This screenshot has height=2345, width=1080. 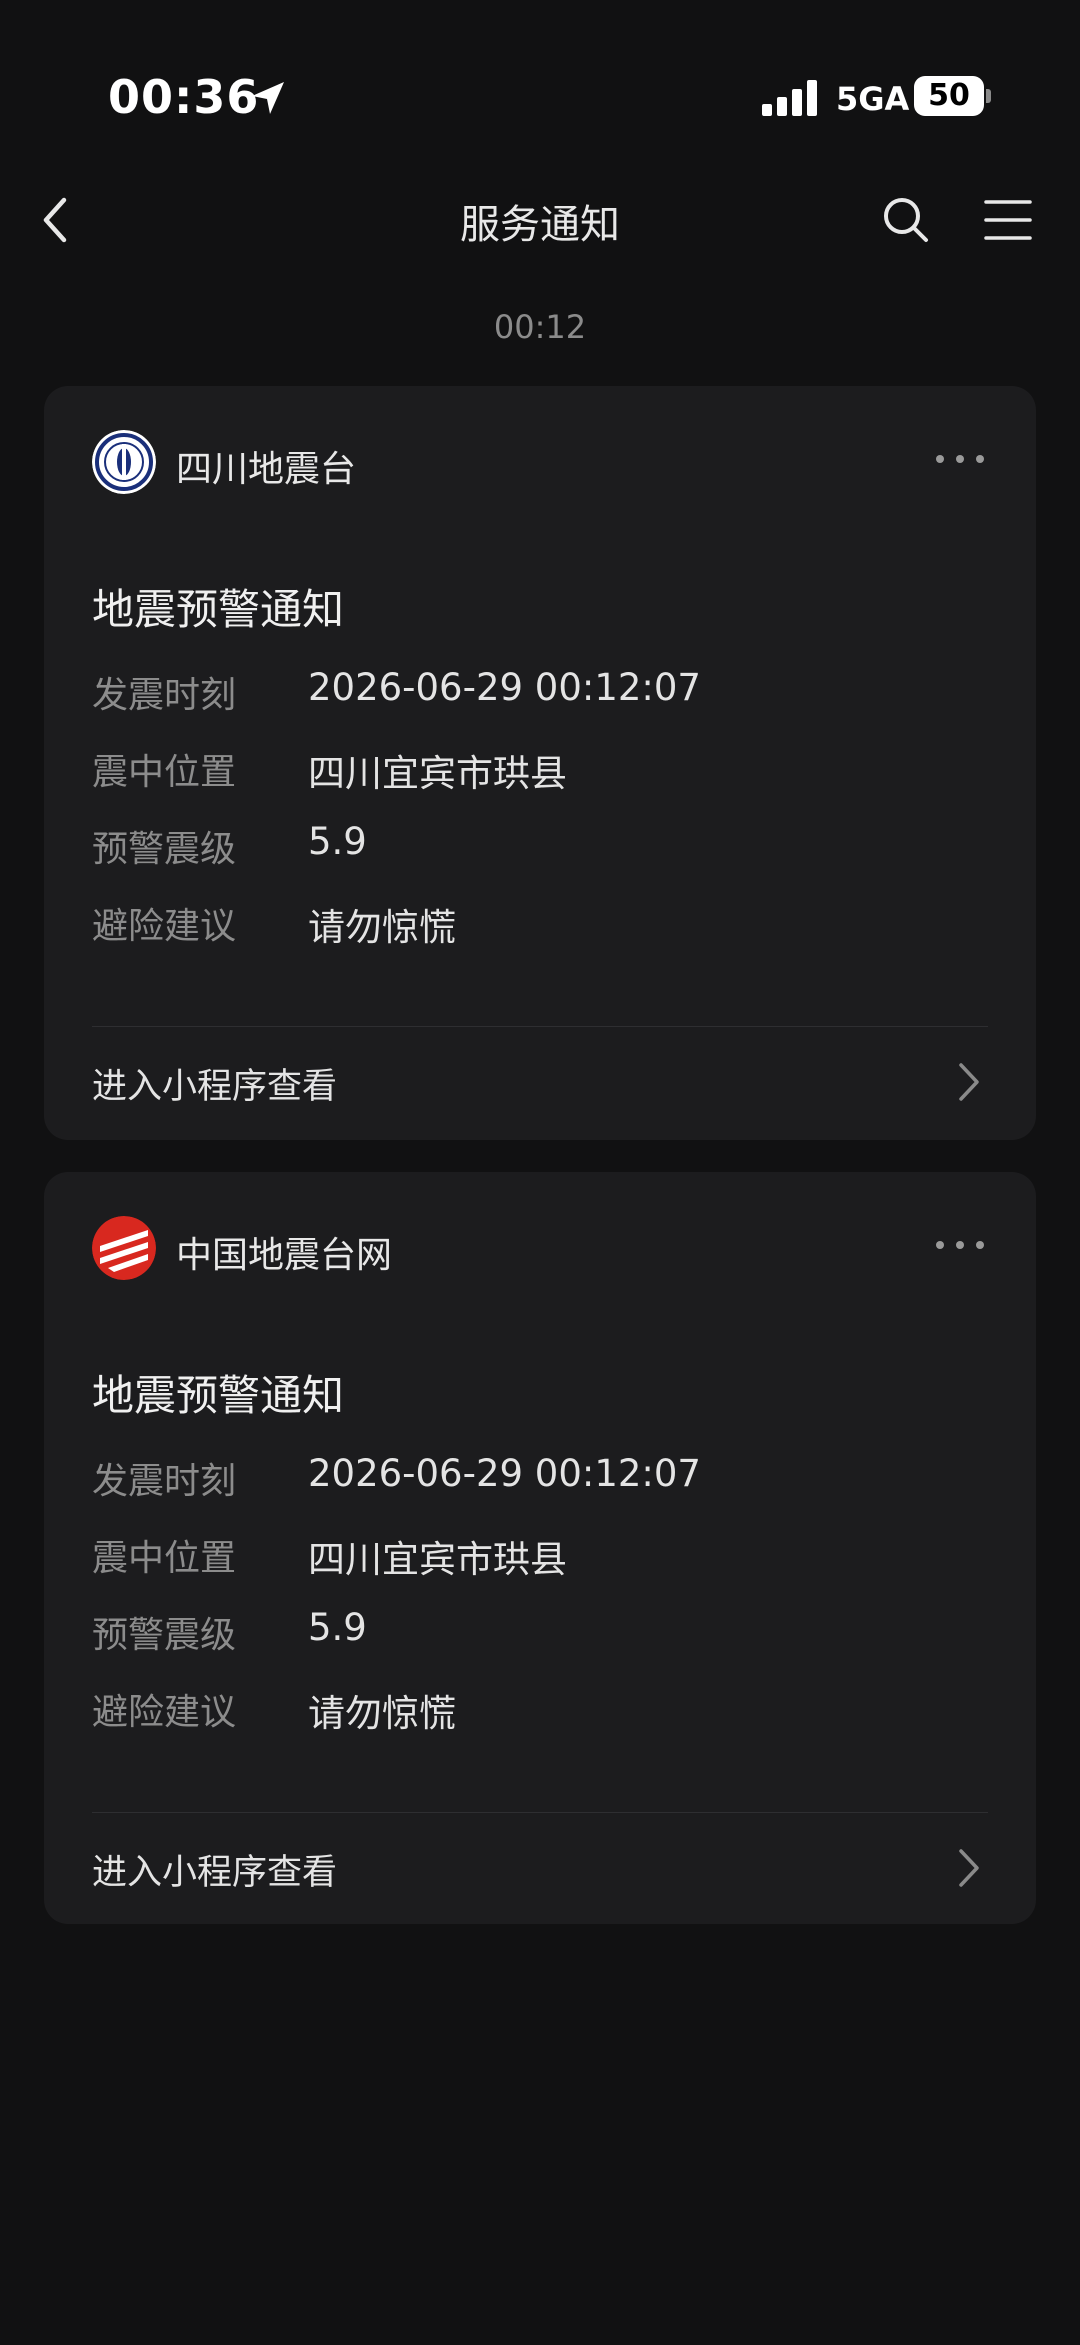 What do you see at coordinates (184, 97) in the screenshot?
I see `status-time: 00:36` at bounding box center [184, 97].